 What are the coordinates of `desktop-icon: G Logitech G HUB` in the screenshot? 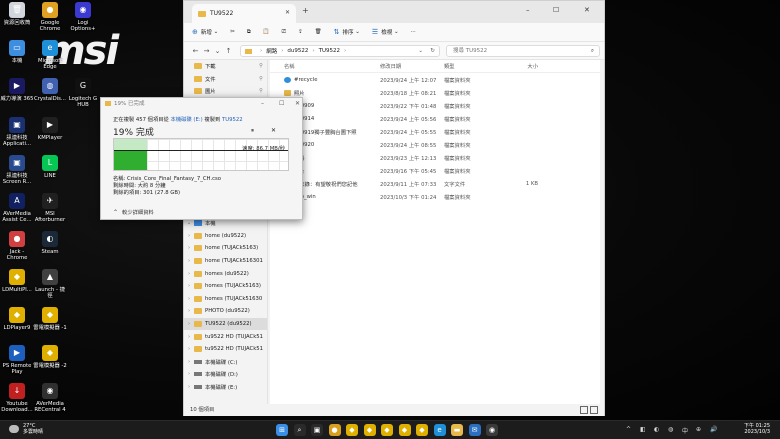 It's located at (83, 93).